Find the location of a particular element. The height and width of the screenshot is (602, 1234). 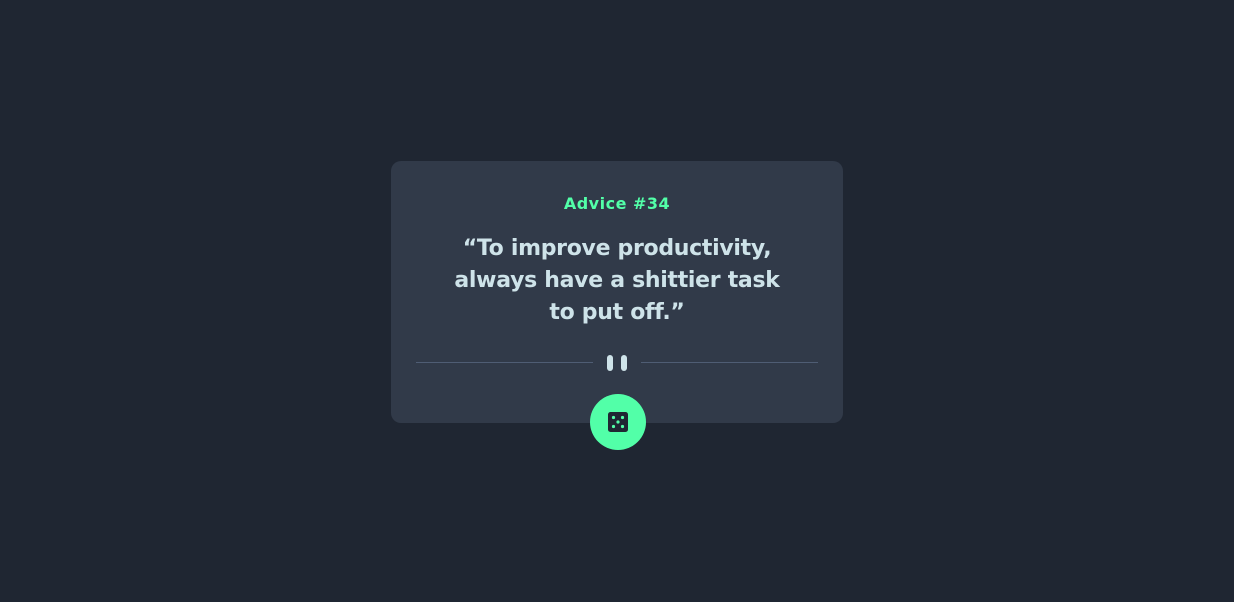

dice-icon is located at coordinates (618, 422).